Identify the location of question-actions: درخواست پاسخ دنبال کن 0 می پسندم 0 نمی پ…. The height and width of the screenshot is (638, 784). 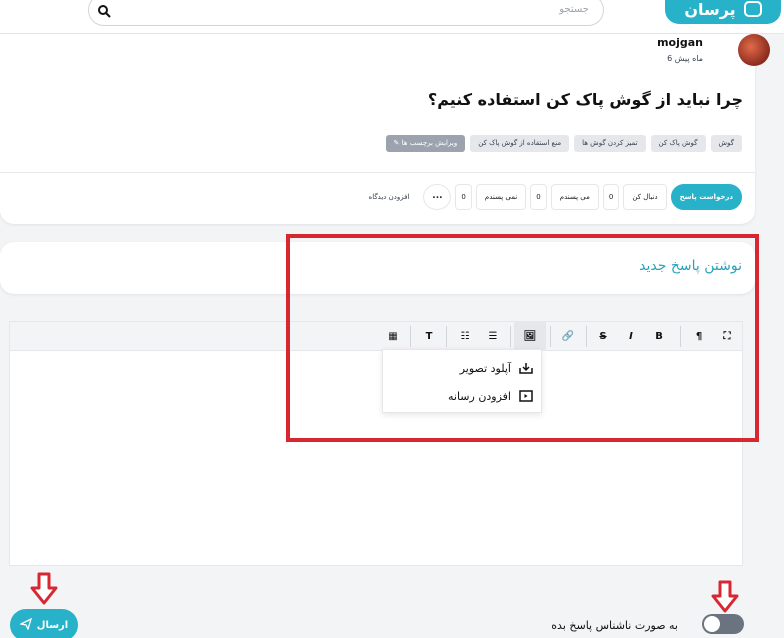
(555, 197).